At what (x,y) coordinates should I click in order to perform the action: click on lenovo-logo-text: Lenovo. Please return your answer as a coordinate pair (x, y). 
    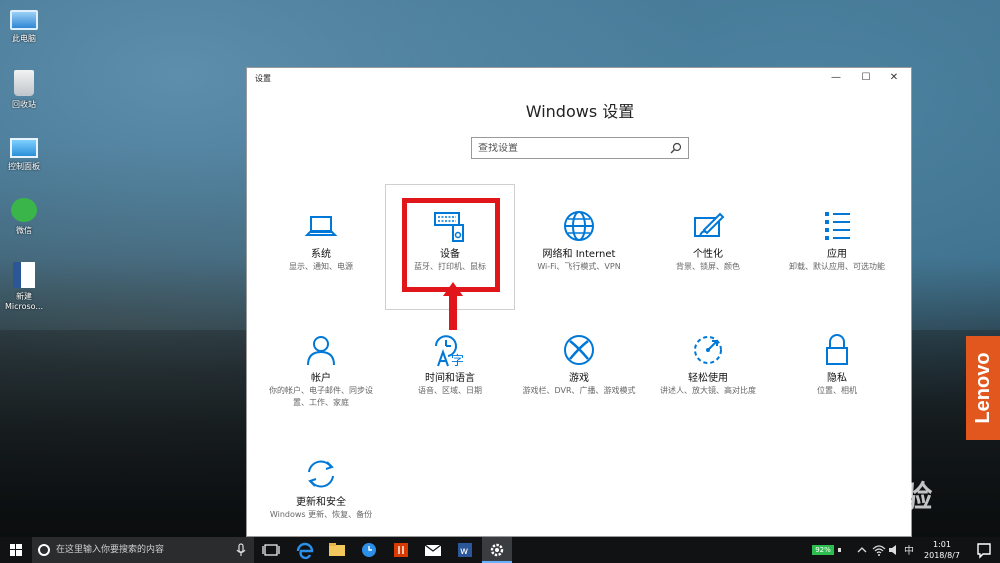
    Looking at the image, I should click on (983, 388).